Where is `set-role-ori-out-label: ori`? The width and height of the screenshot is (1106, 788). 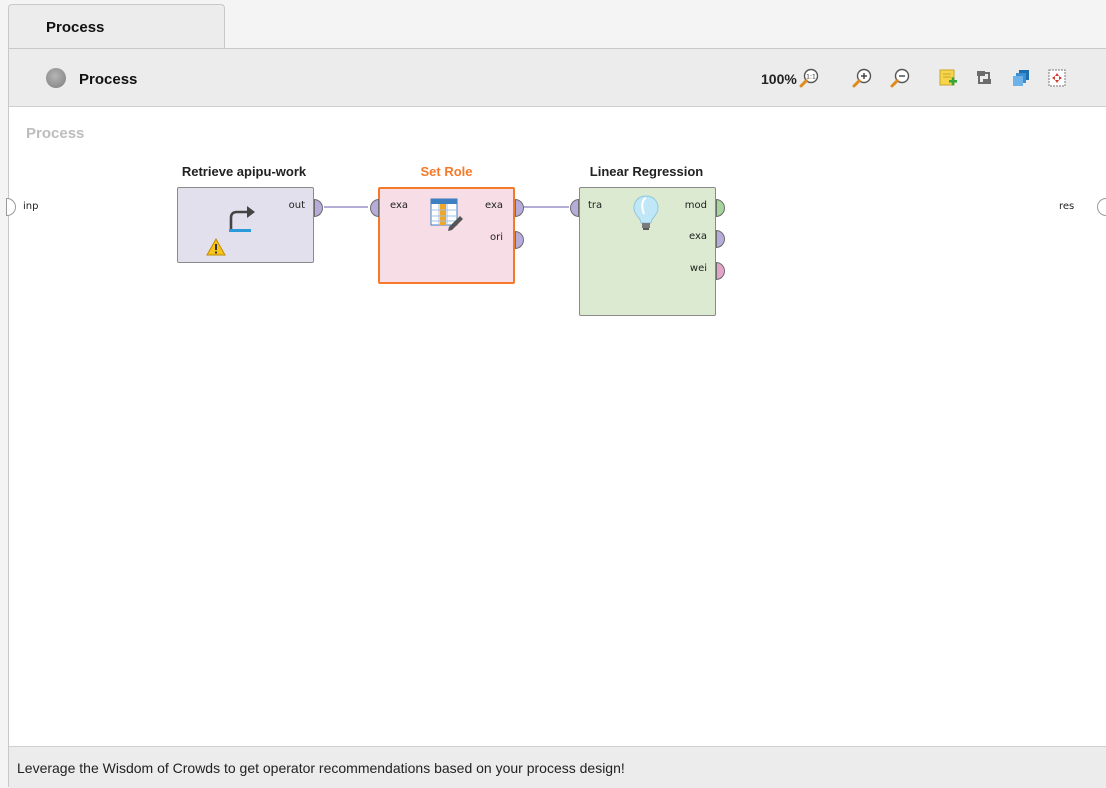
set-role-ori-out-label: ori is located at coordinates (496, 237).